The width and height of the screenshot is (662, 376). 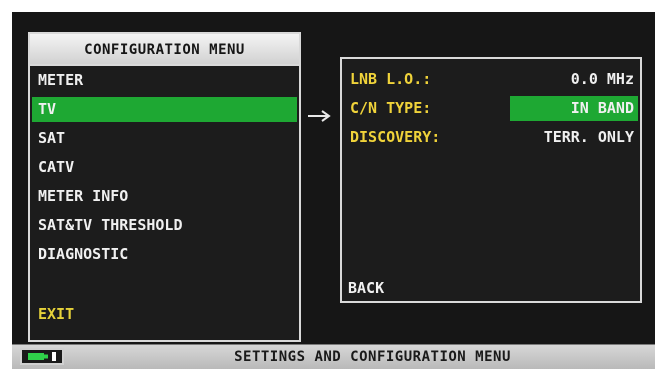 I want to click on menu-item-sat: SAT, so click(x=164, y=138).